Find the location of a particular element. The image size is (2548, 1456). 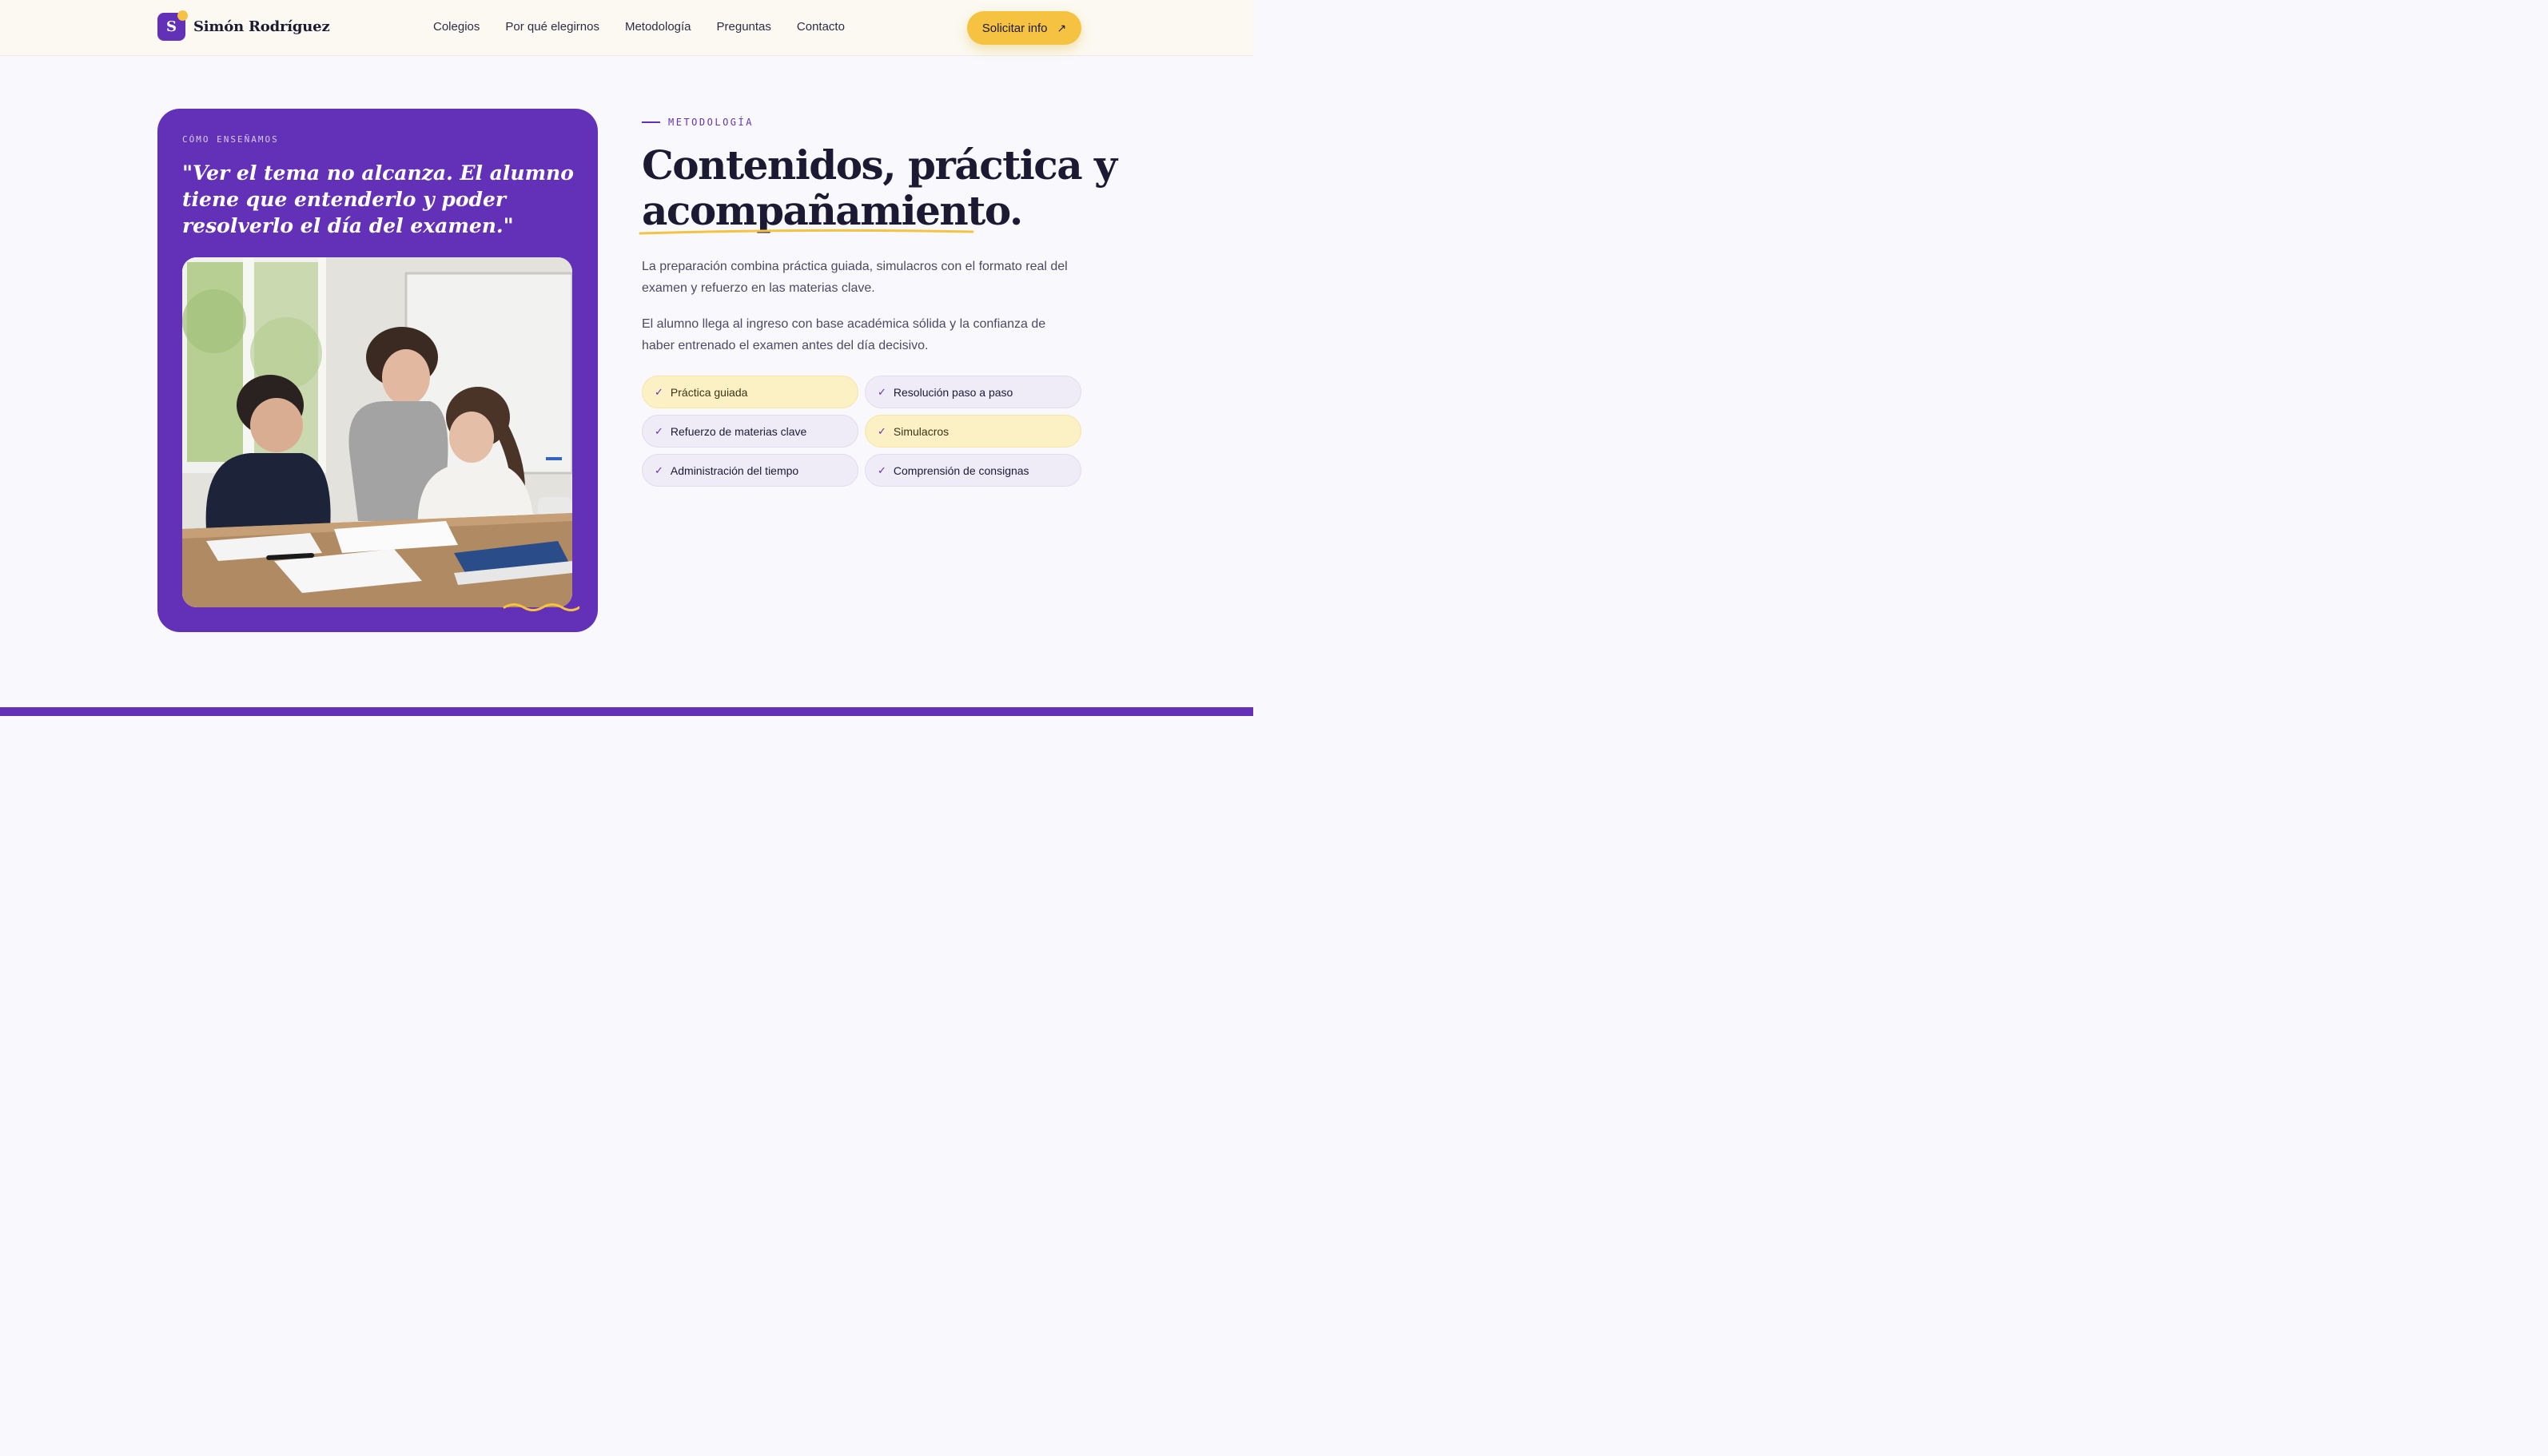

feature-label: Práctica guiada is located at coordinates (709, 392).